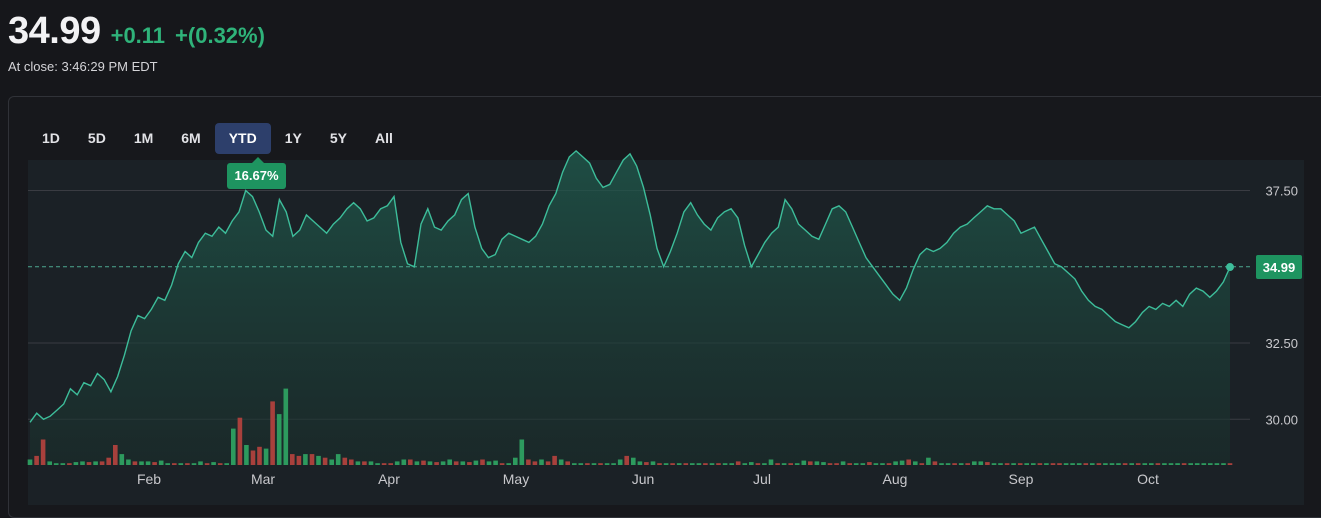 The width and height of the screenshot is (1321, 518). What do you see at coordinates (1281, 343) in the screenshot?
I see `y-tick-label: 32.50` at bounding box center [1281, 343].